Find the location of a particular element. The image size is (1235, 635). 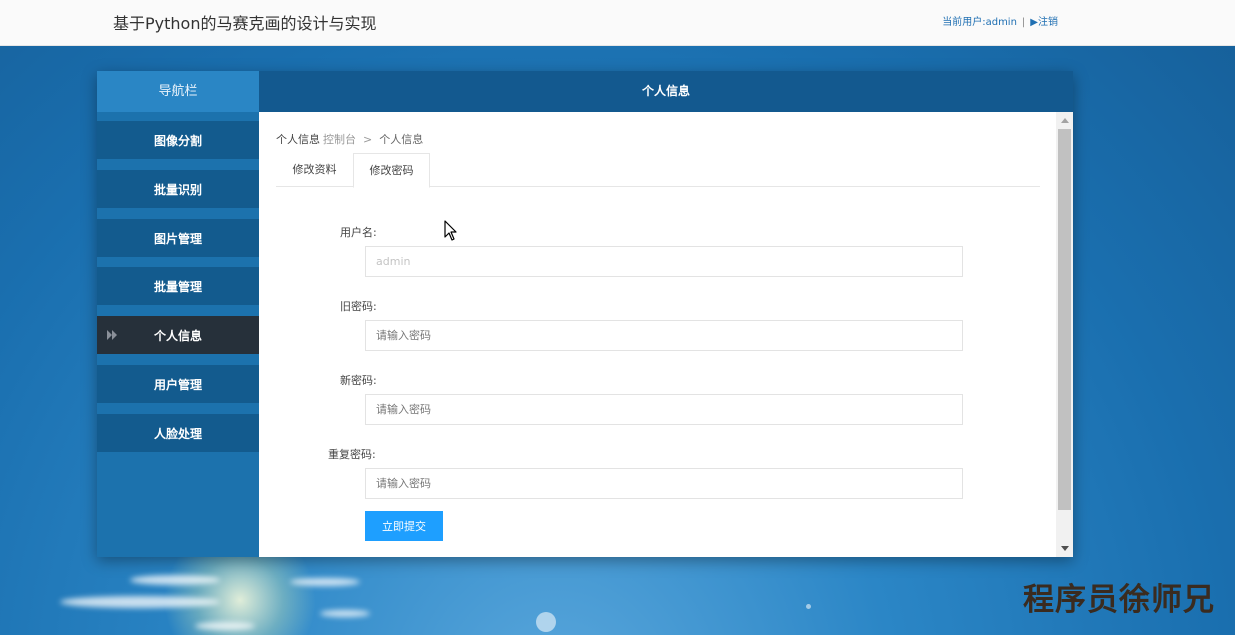

scrollbar is located at coordinates (1064, 334).